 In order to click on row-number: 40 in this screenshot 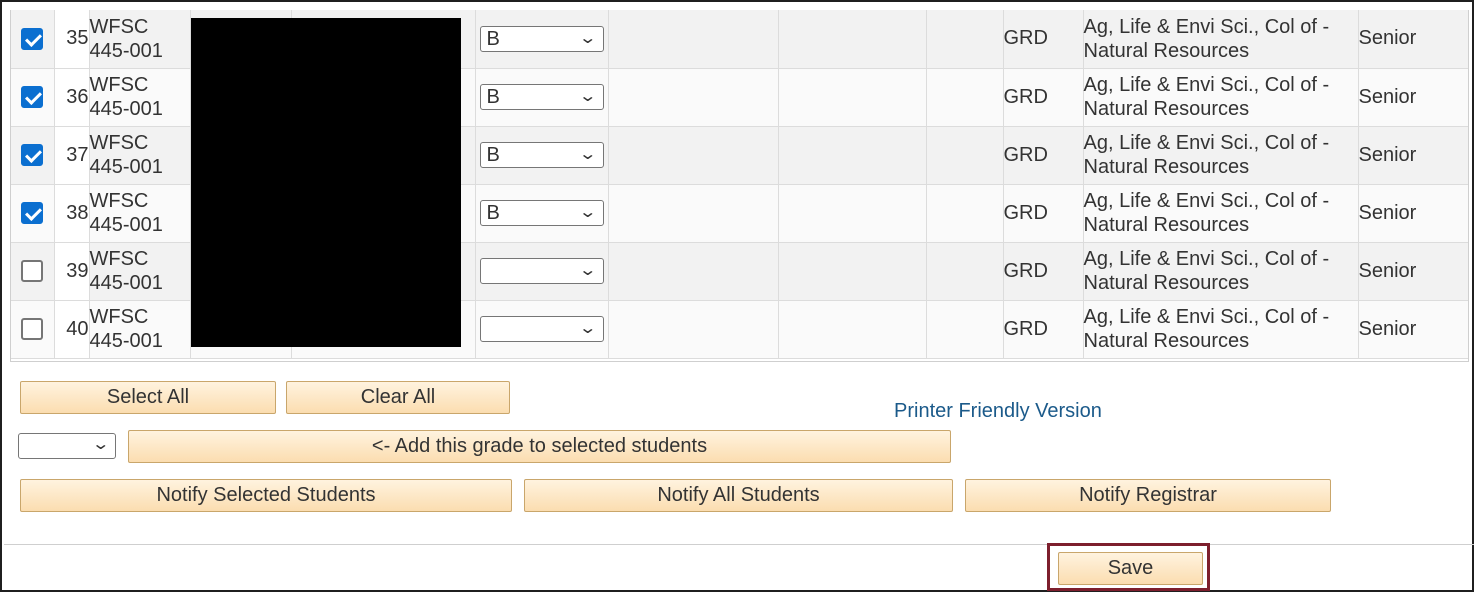, I will do `click(72, 329)`.